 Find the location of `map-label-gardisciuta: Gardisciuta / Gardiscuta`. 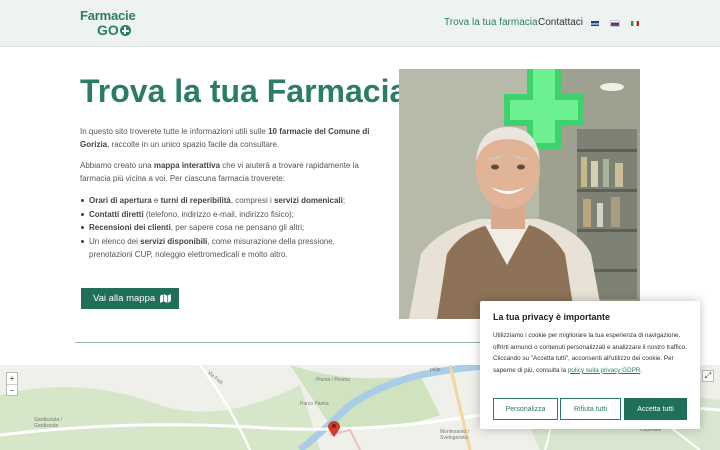

map-label-gardisciuta: Gardisciuta / Gardiscuta is located at coordinates (48, 423).